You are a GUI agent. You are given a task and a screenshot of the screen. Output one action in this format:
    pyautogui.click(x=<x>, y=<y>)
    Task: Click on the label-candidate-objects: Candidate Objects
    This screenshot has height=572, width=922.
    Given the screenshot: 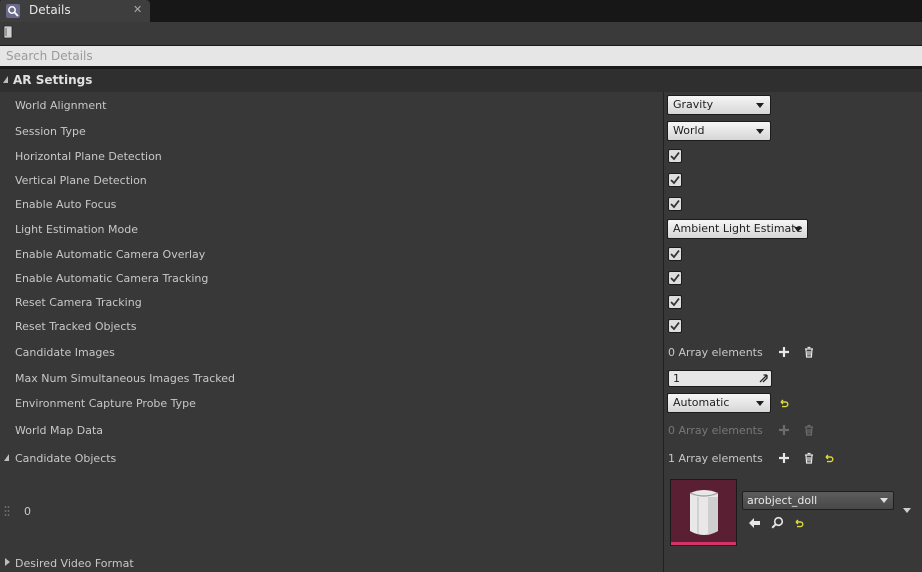 What is the action you would take?
    pyautogui.click(x=66, y=458)
    